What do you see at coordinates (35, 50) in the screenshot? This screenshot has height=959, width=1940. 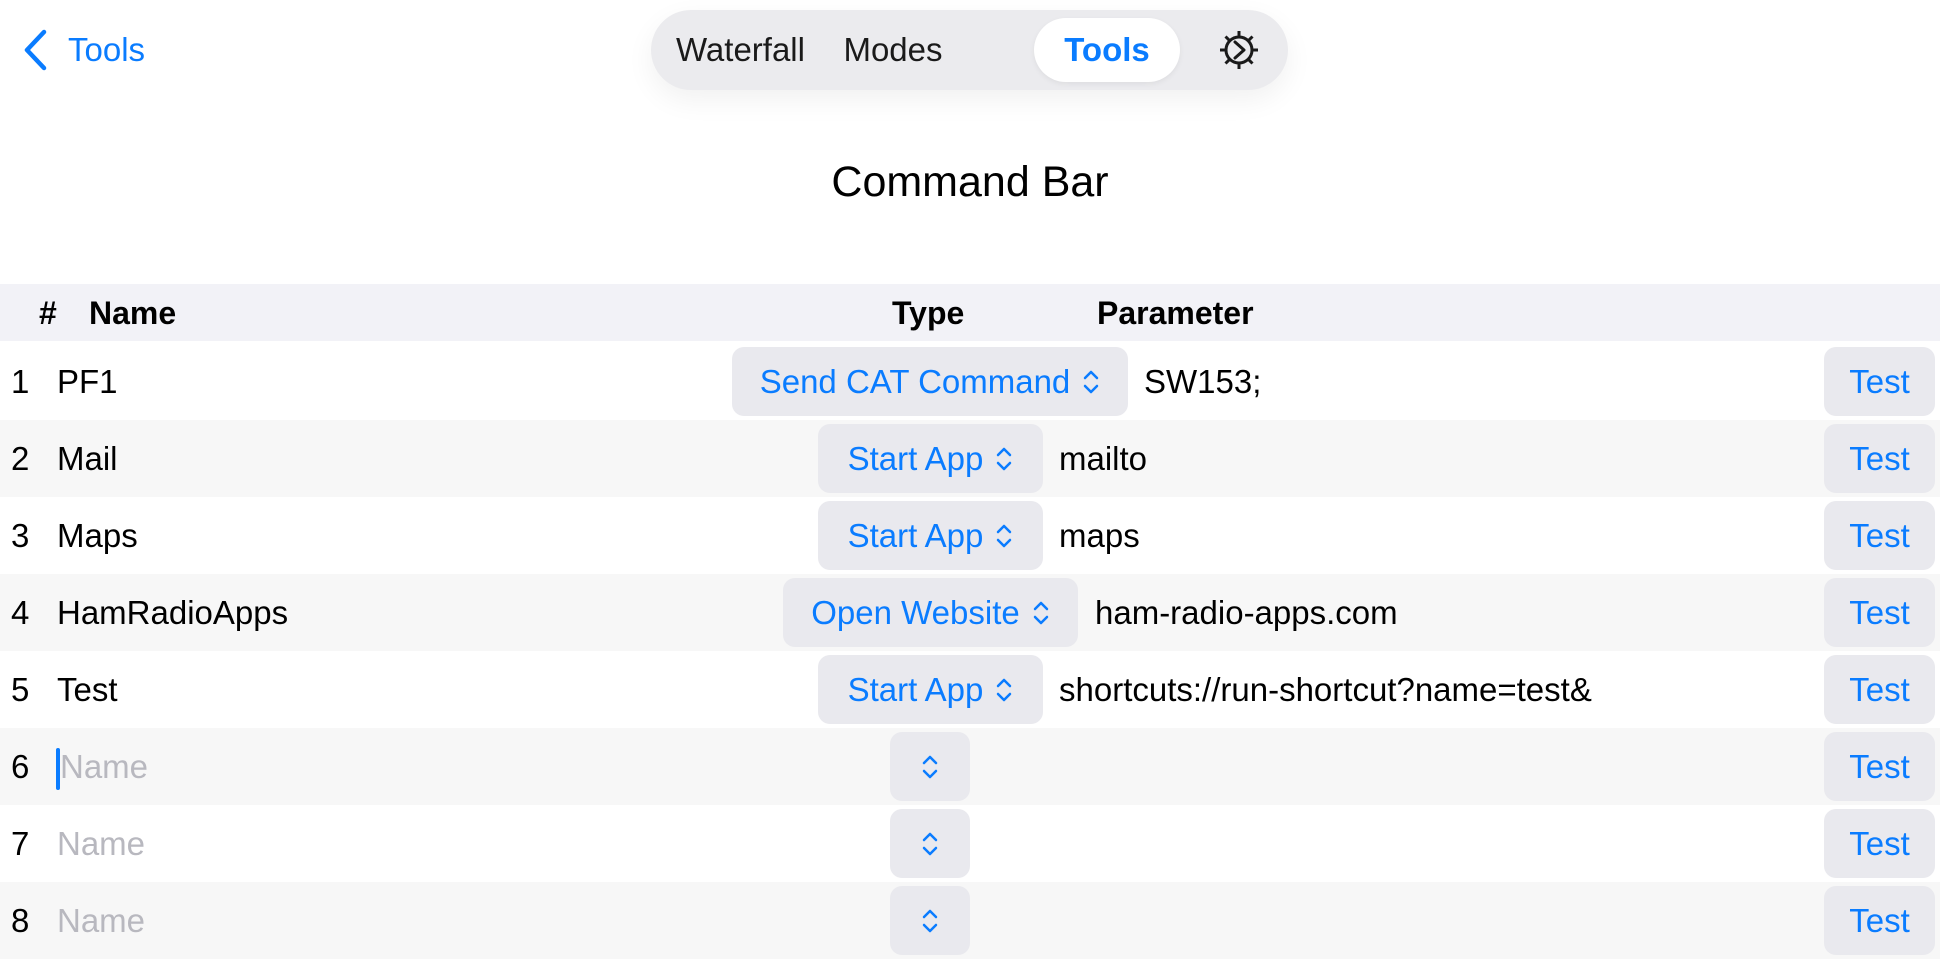 I see `chevron-left-icon` at bounding box center [35, 50].